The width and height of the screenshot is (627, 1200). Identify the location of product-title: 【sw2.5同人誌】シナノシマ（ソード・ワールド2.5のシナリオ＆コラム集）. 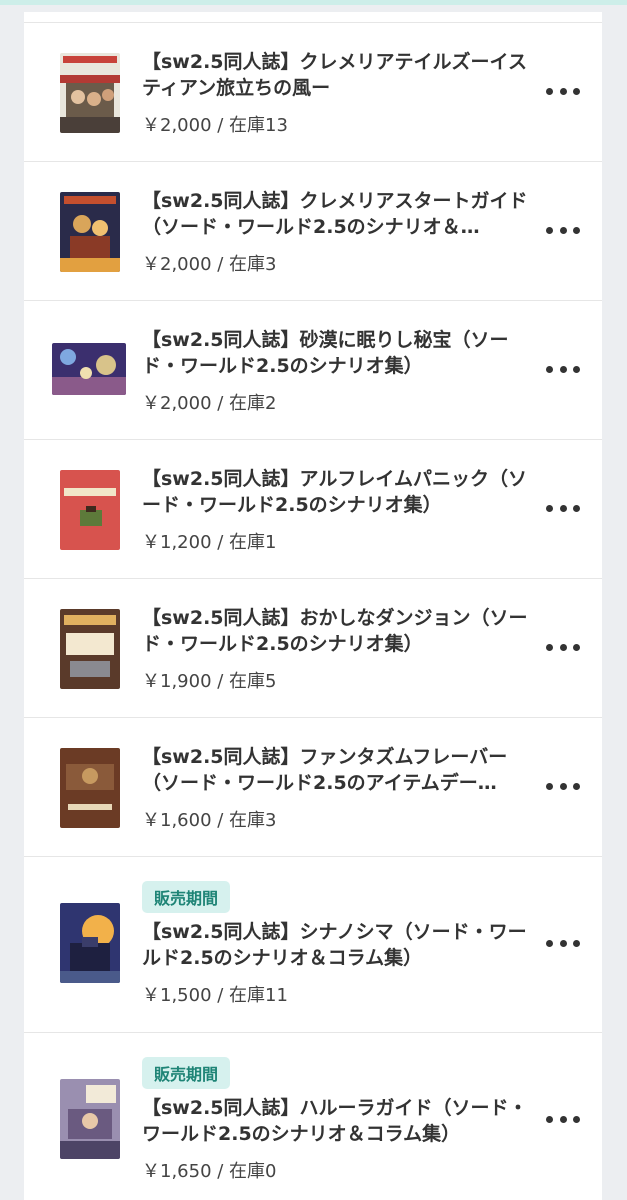
(342, 945).